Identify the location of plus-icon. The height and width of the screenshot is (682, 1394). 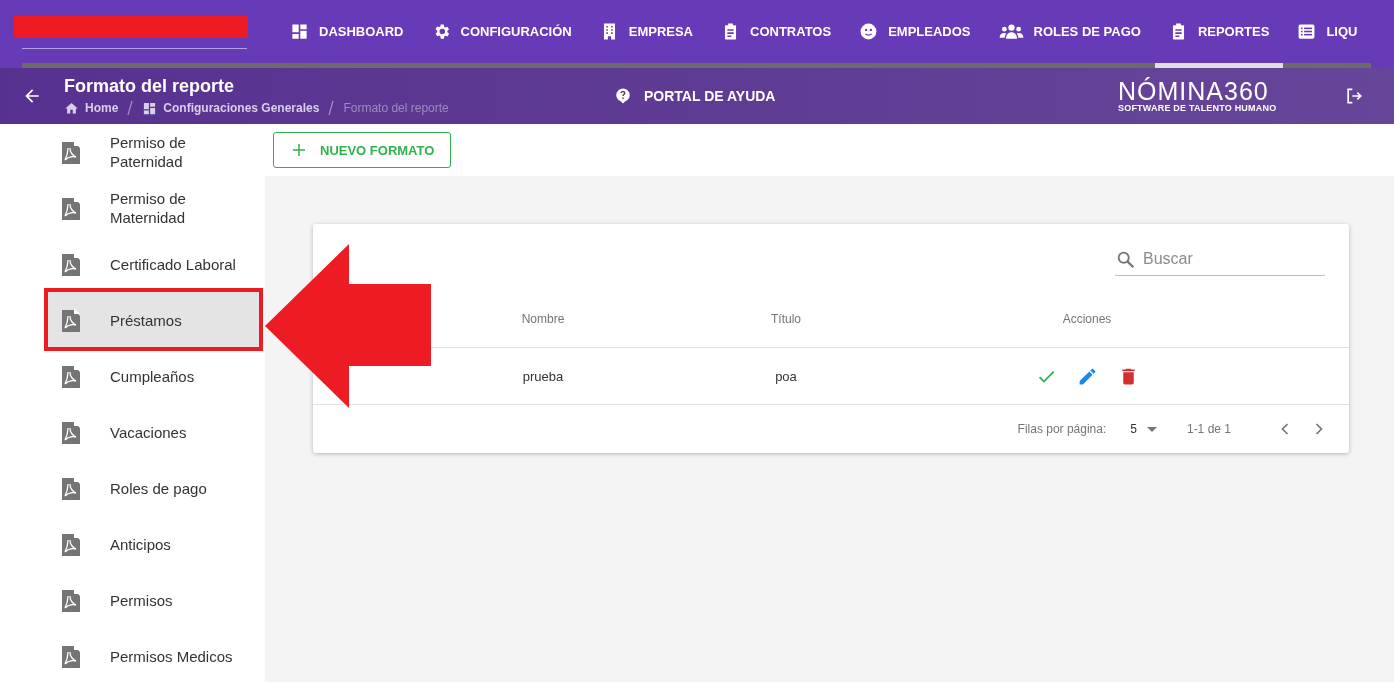
(299, 150).